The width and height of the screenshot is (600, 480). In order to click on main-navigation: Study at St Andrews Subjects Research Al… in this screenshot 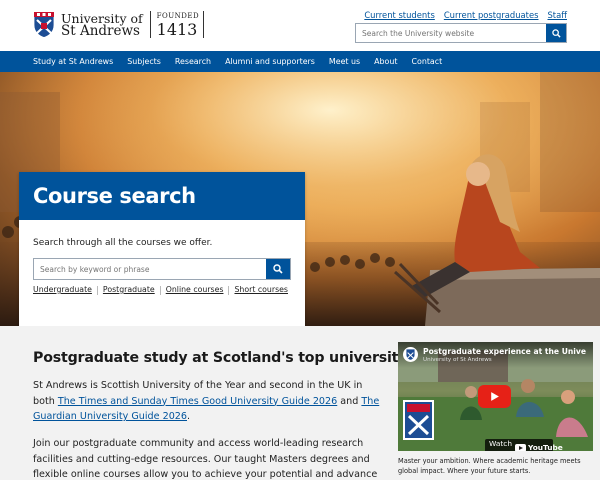, I will do `click(300, 61)`.